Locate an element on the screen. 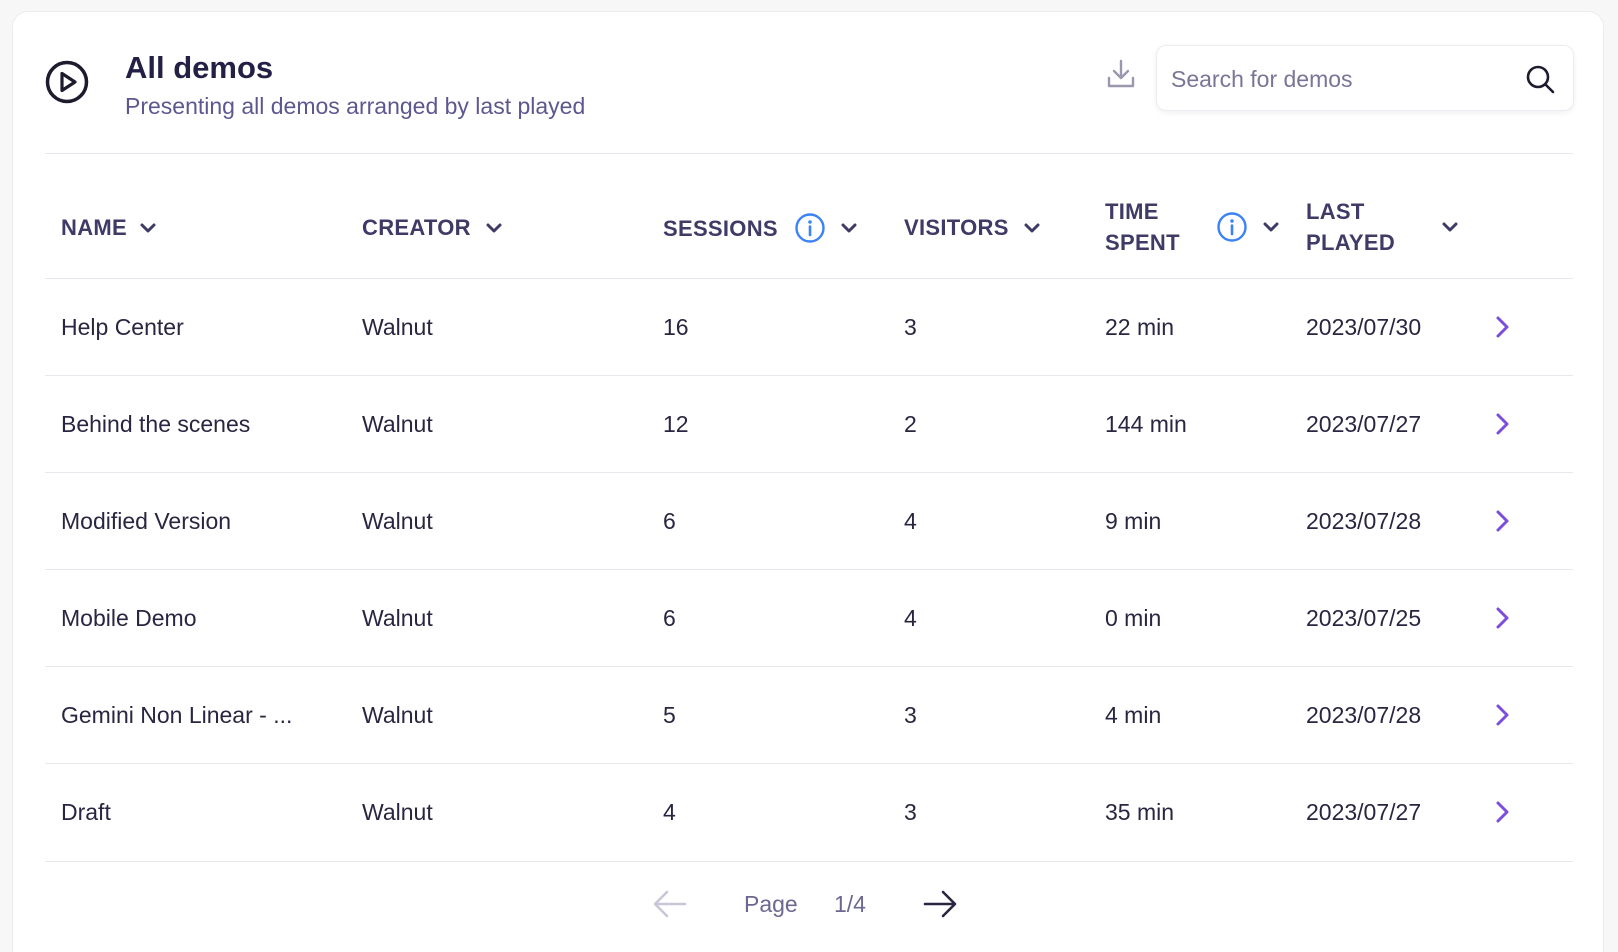 The image size is (1618, 952). cell-time-spent: 4 min is located at coordinates (1133, 715).